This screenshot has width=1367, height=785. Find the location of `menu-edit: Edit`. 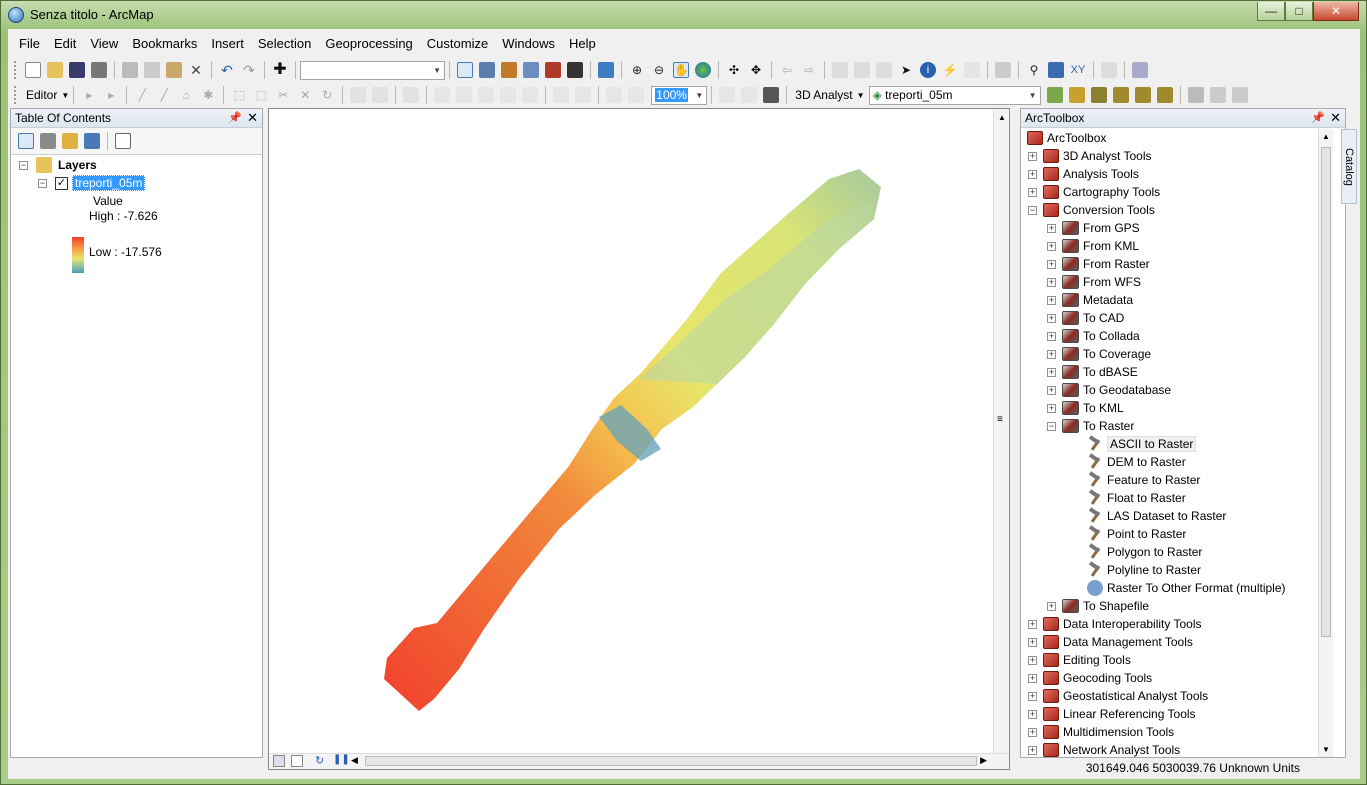

menu-edit: Edit is located at coordinates (65, 43).